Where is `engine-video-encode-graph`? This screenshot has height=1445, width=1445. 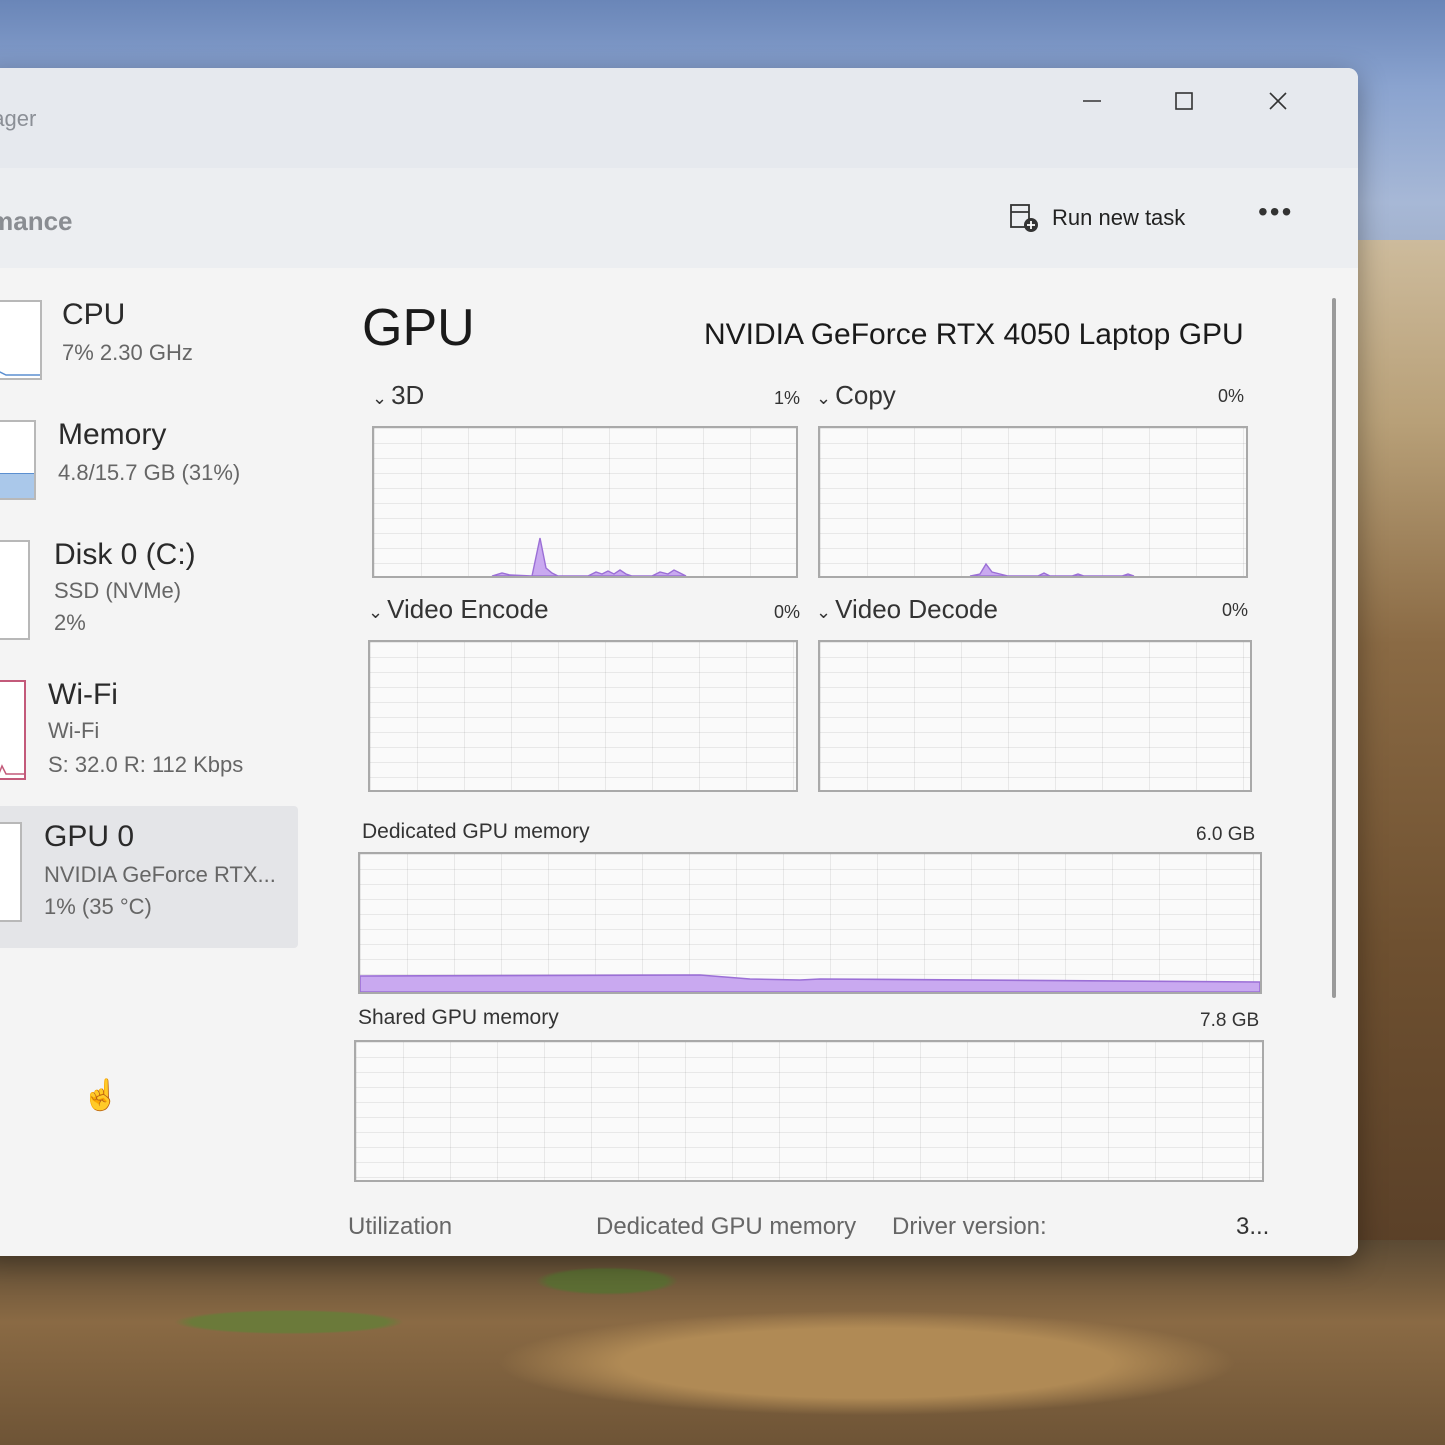
engine-video-encode-graph is located at coordinates (583, 716).